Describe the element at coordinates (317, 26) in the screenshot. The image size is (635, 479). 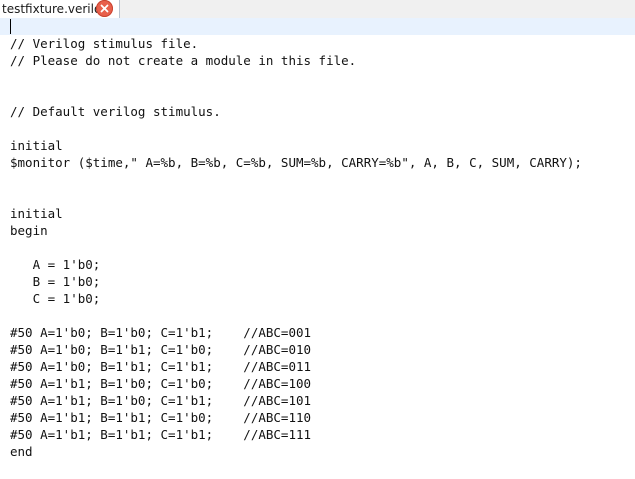
I see `current-line-highlight` at that location.